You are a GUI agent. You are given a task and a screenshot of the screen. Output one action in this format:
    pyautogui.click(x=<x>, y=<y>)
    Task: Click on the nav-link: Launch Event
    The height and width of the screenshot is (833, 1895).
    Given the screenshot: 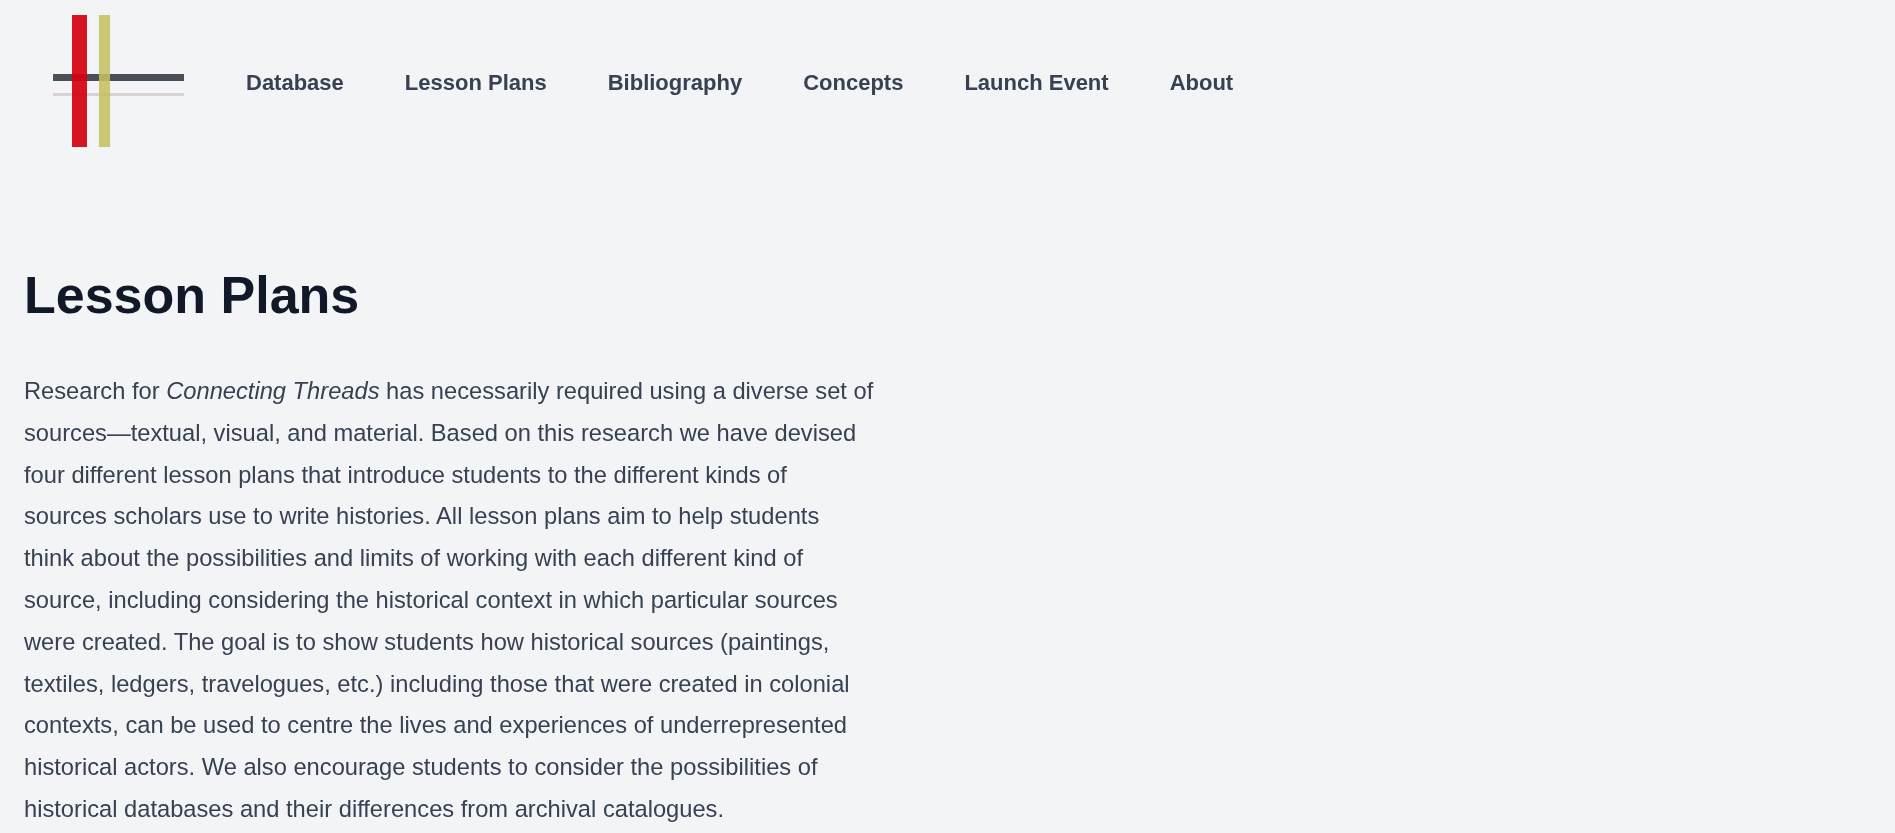 What is the action you would take?
    pyautogui.click(x=1036, y=83)
    